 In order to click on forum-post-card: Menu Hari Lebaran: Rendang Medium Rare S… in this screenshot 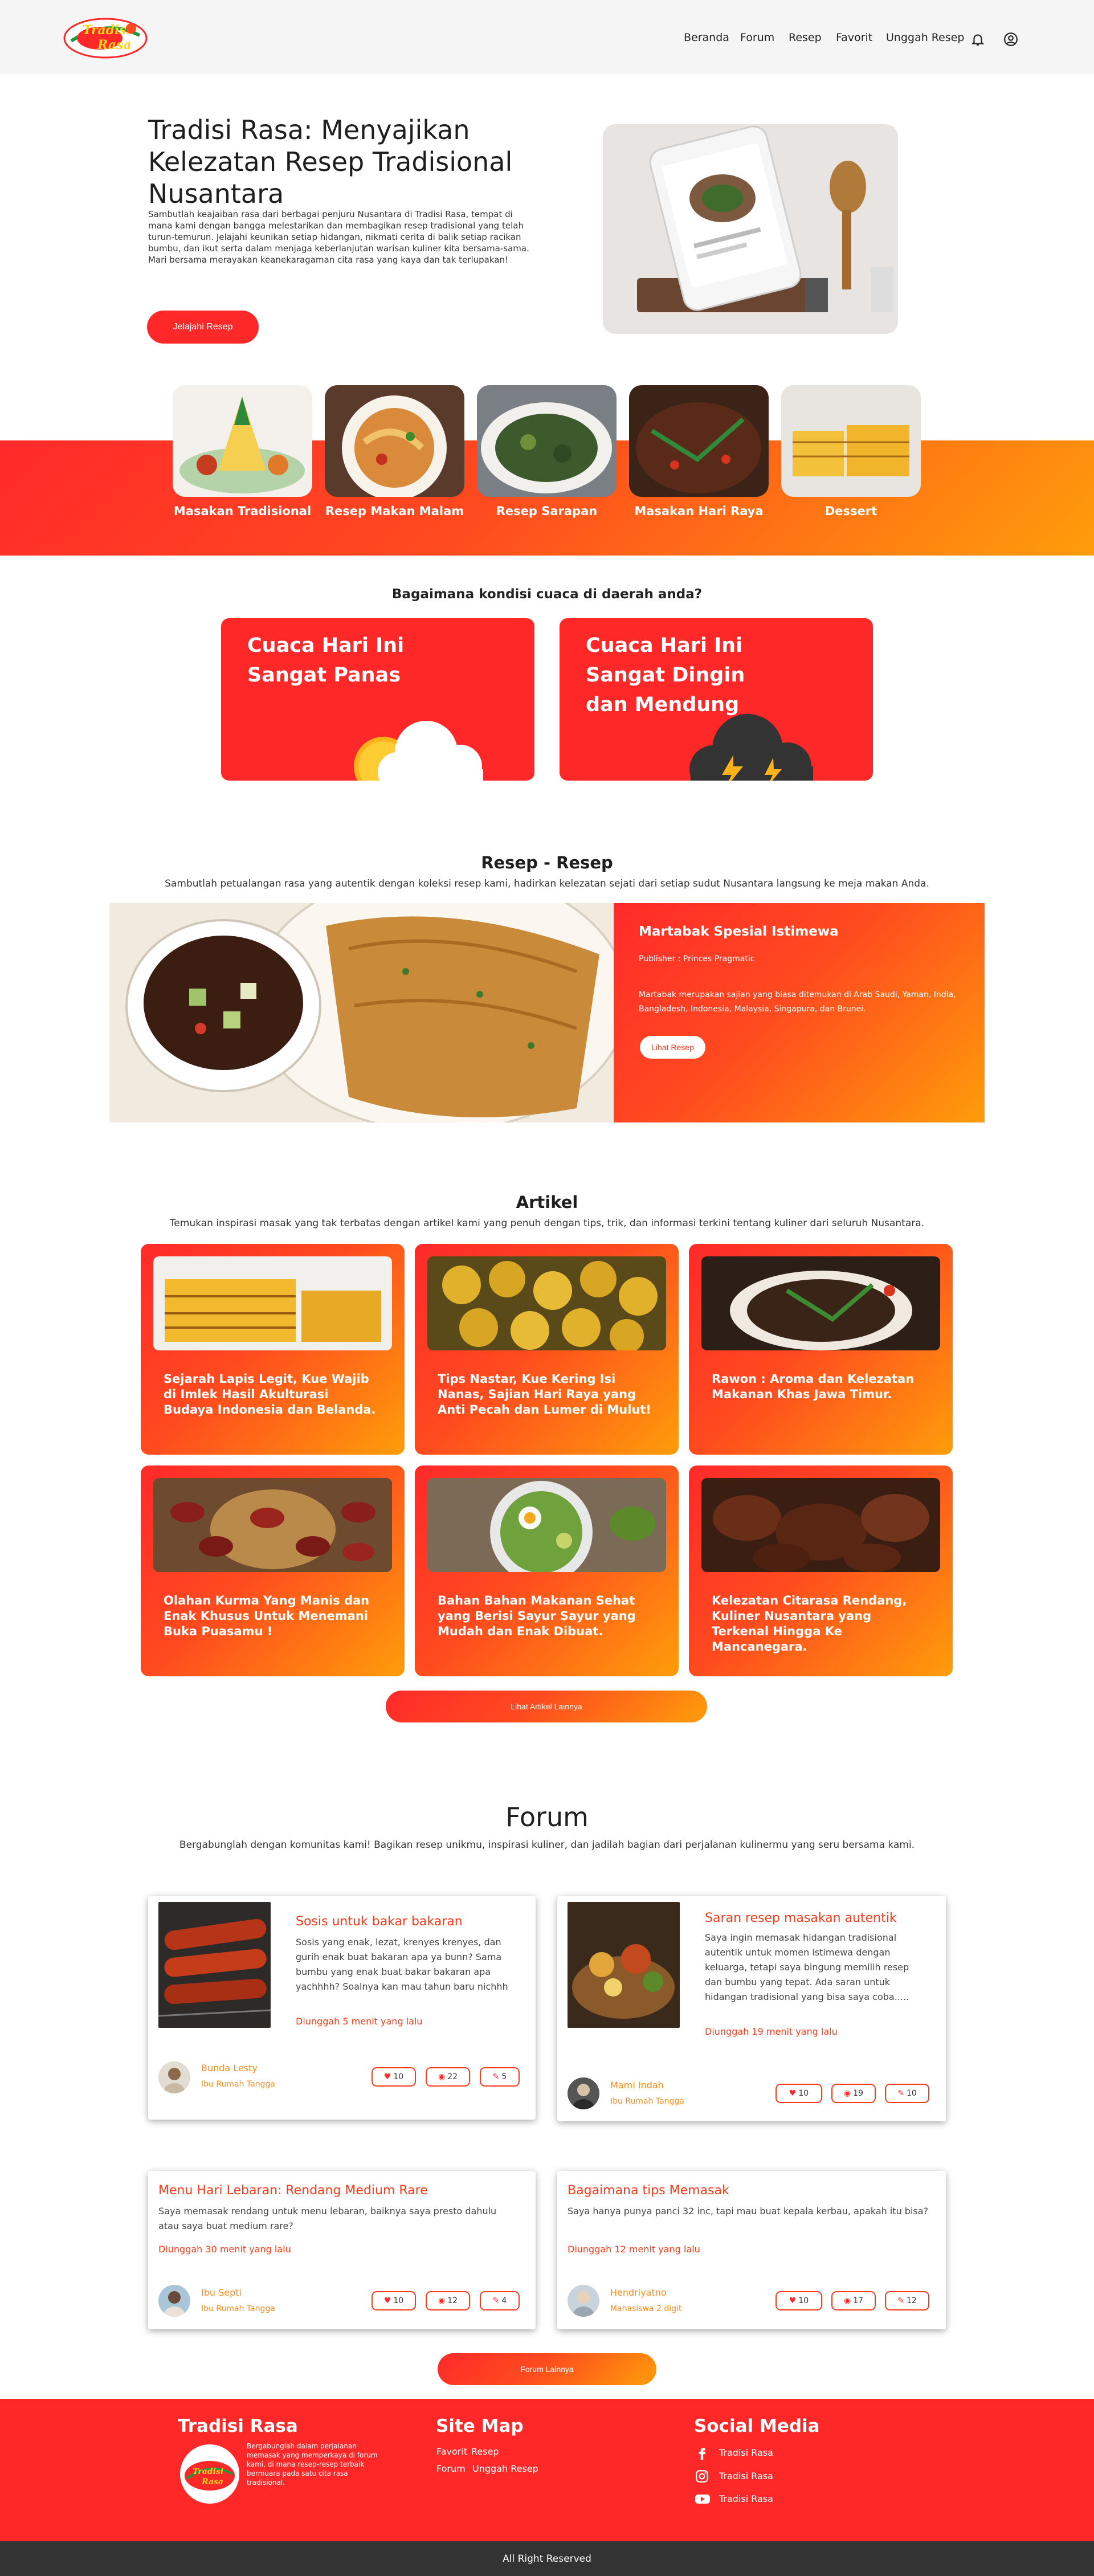, I will do `click(342, 2250)`.